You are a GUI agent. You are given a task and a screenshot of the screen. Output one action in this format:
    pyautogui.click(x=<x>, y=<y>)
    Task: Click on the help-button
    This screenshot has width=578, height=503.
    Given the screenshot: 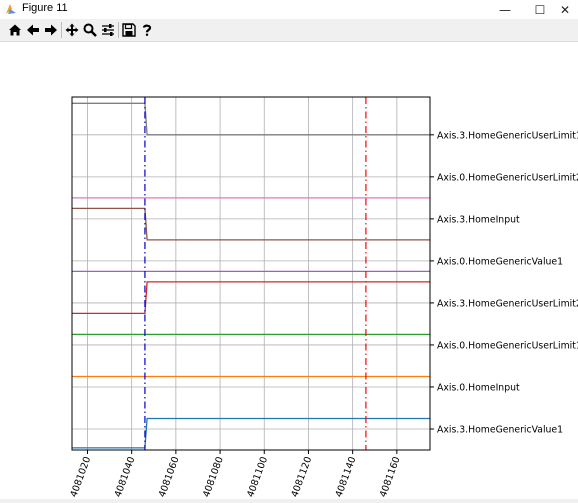 What is the action you would take?
    pyautogui.click(x=147, y=29)
    